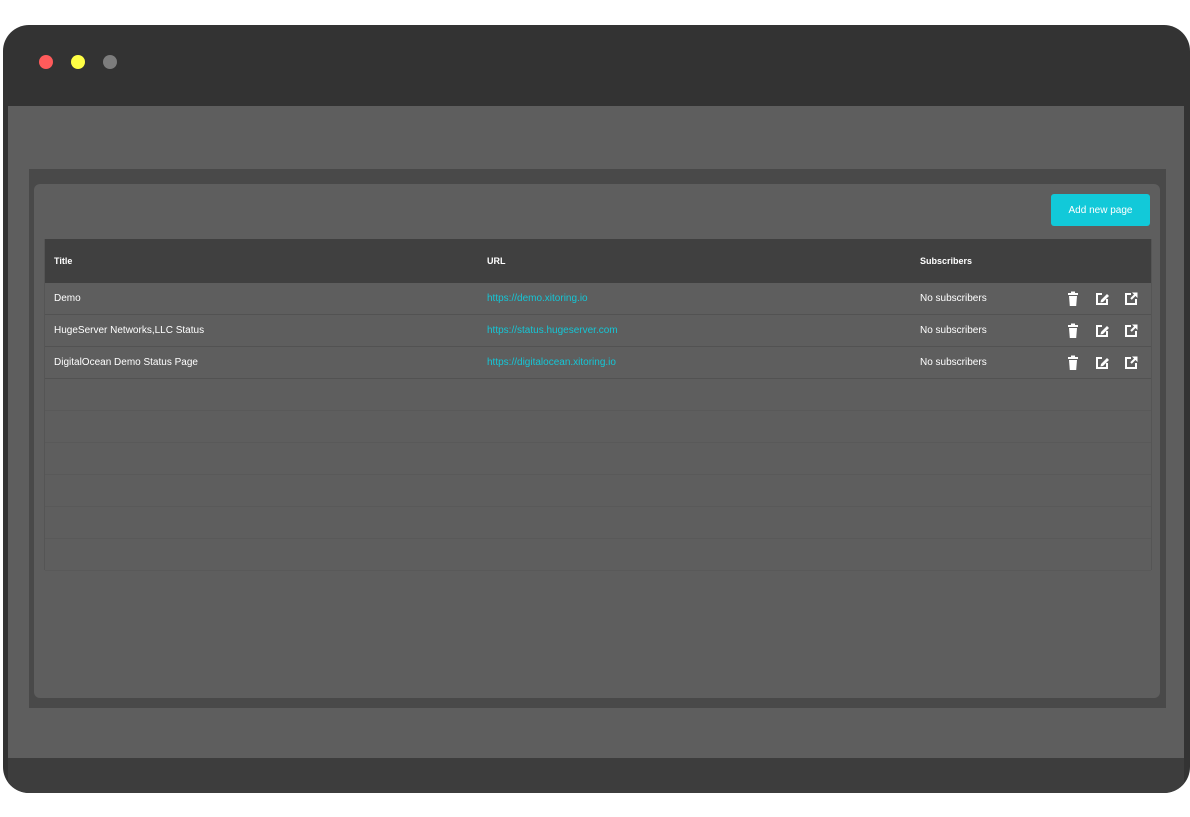 The image size is (1190, 817). I want to click on page-url-link: https://status.hugeserver.com, so click(552, 330).